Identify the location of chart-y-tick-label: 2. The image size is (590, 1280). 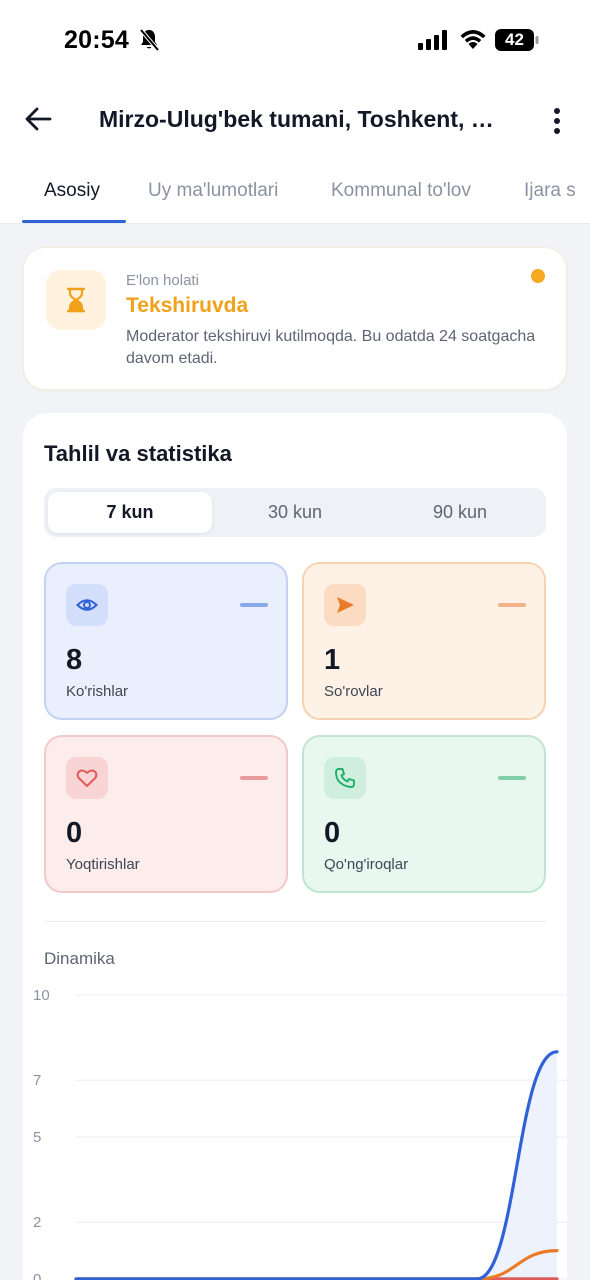
(37, 1222).